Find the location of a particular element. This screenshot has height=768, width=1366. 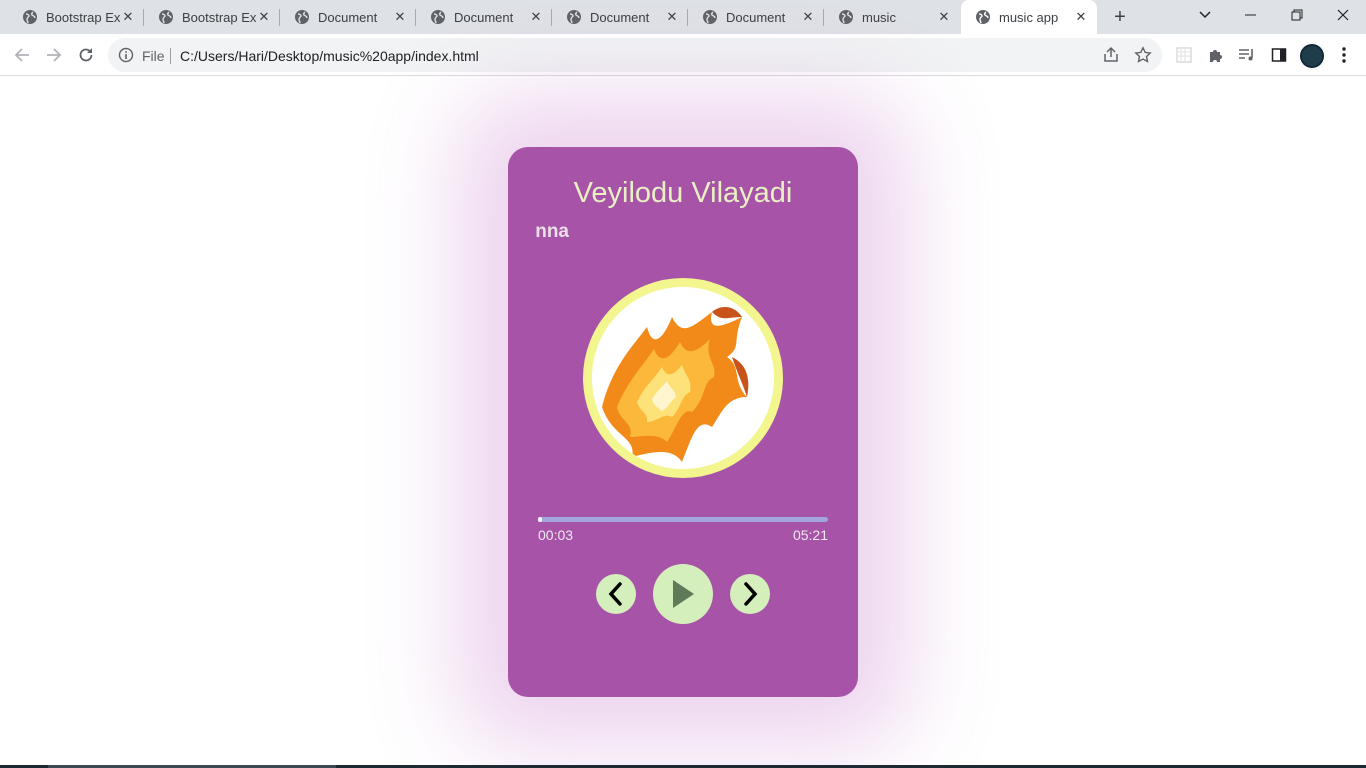

forward-button is located at coordinates (54, 55).